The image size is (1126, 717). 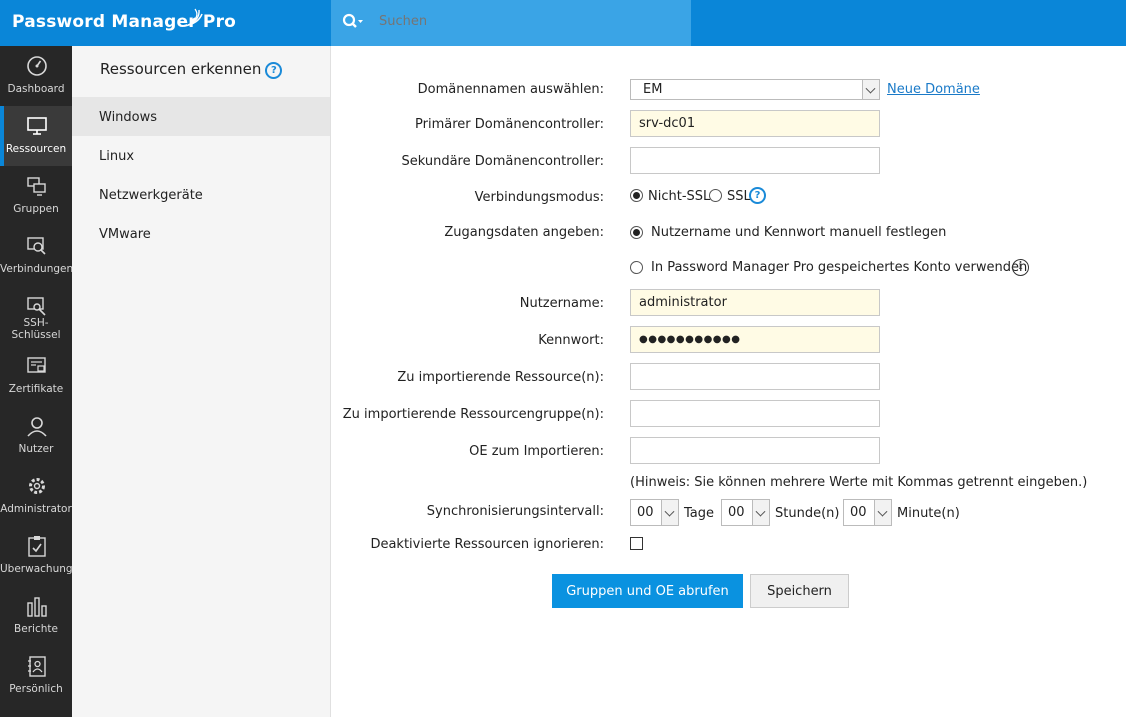 I want to click on radio-manual-credentials, so click(x=636, y=232).